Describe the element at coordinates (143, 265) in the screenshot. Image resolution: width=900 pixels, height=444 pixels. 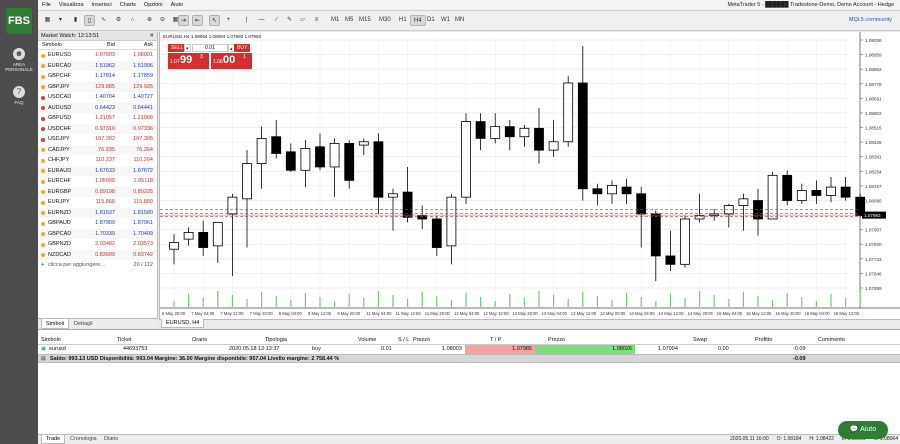
I see `symbol-count: 20 / 112` at that location.